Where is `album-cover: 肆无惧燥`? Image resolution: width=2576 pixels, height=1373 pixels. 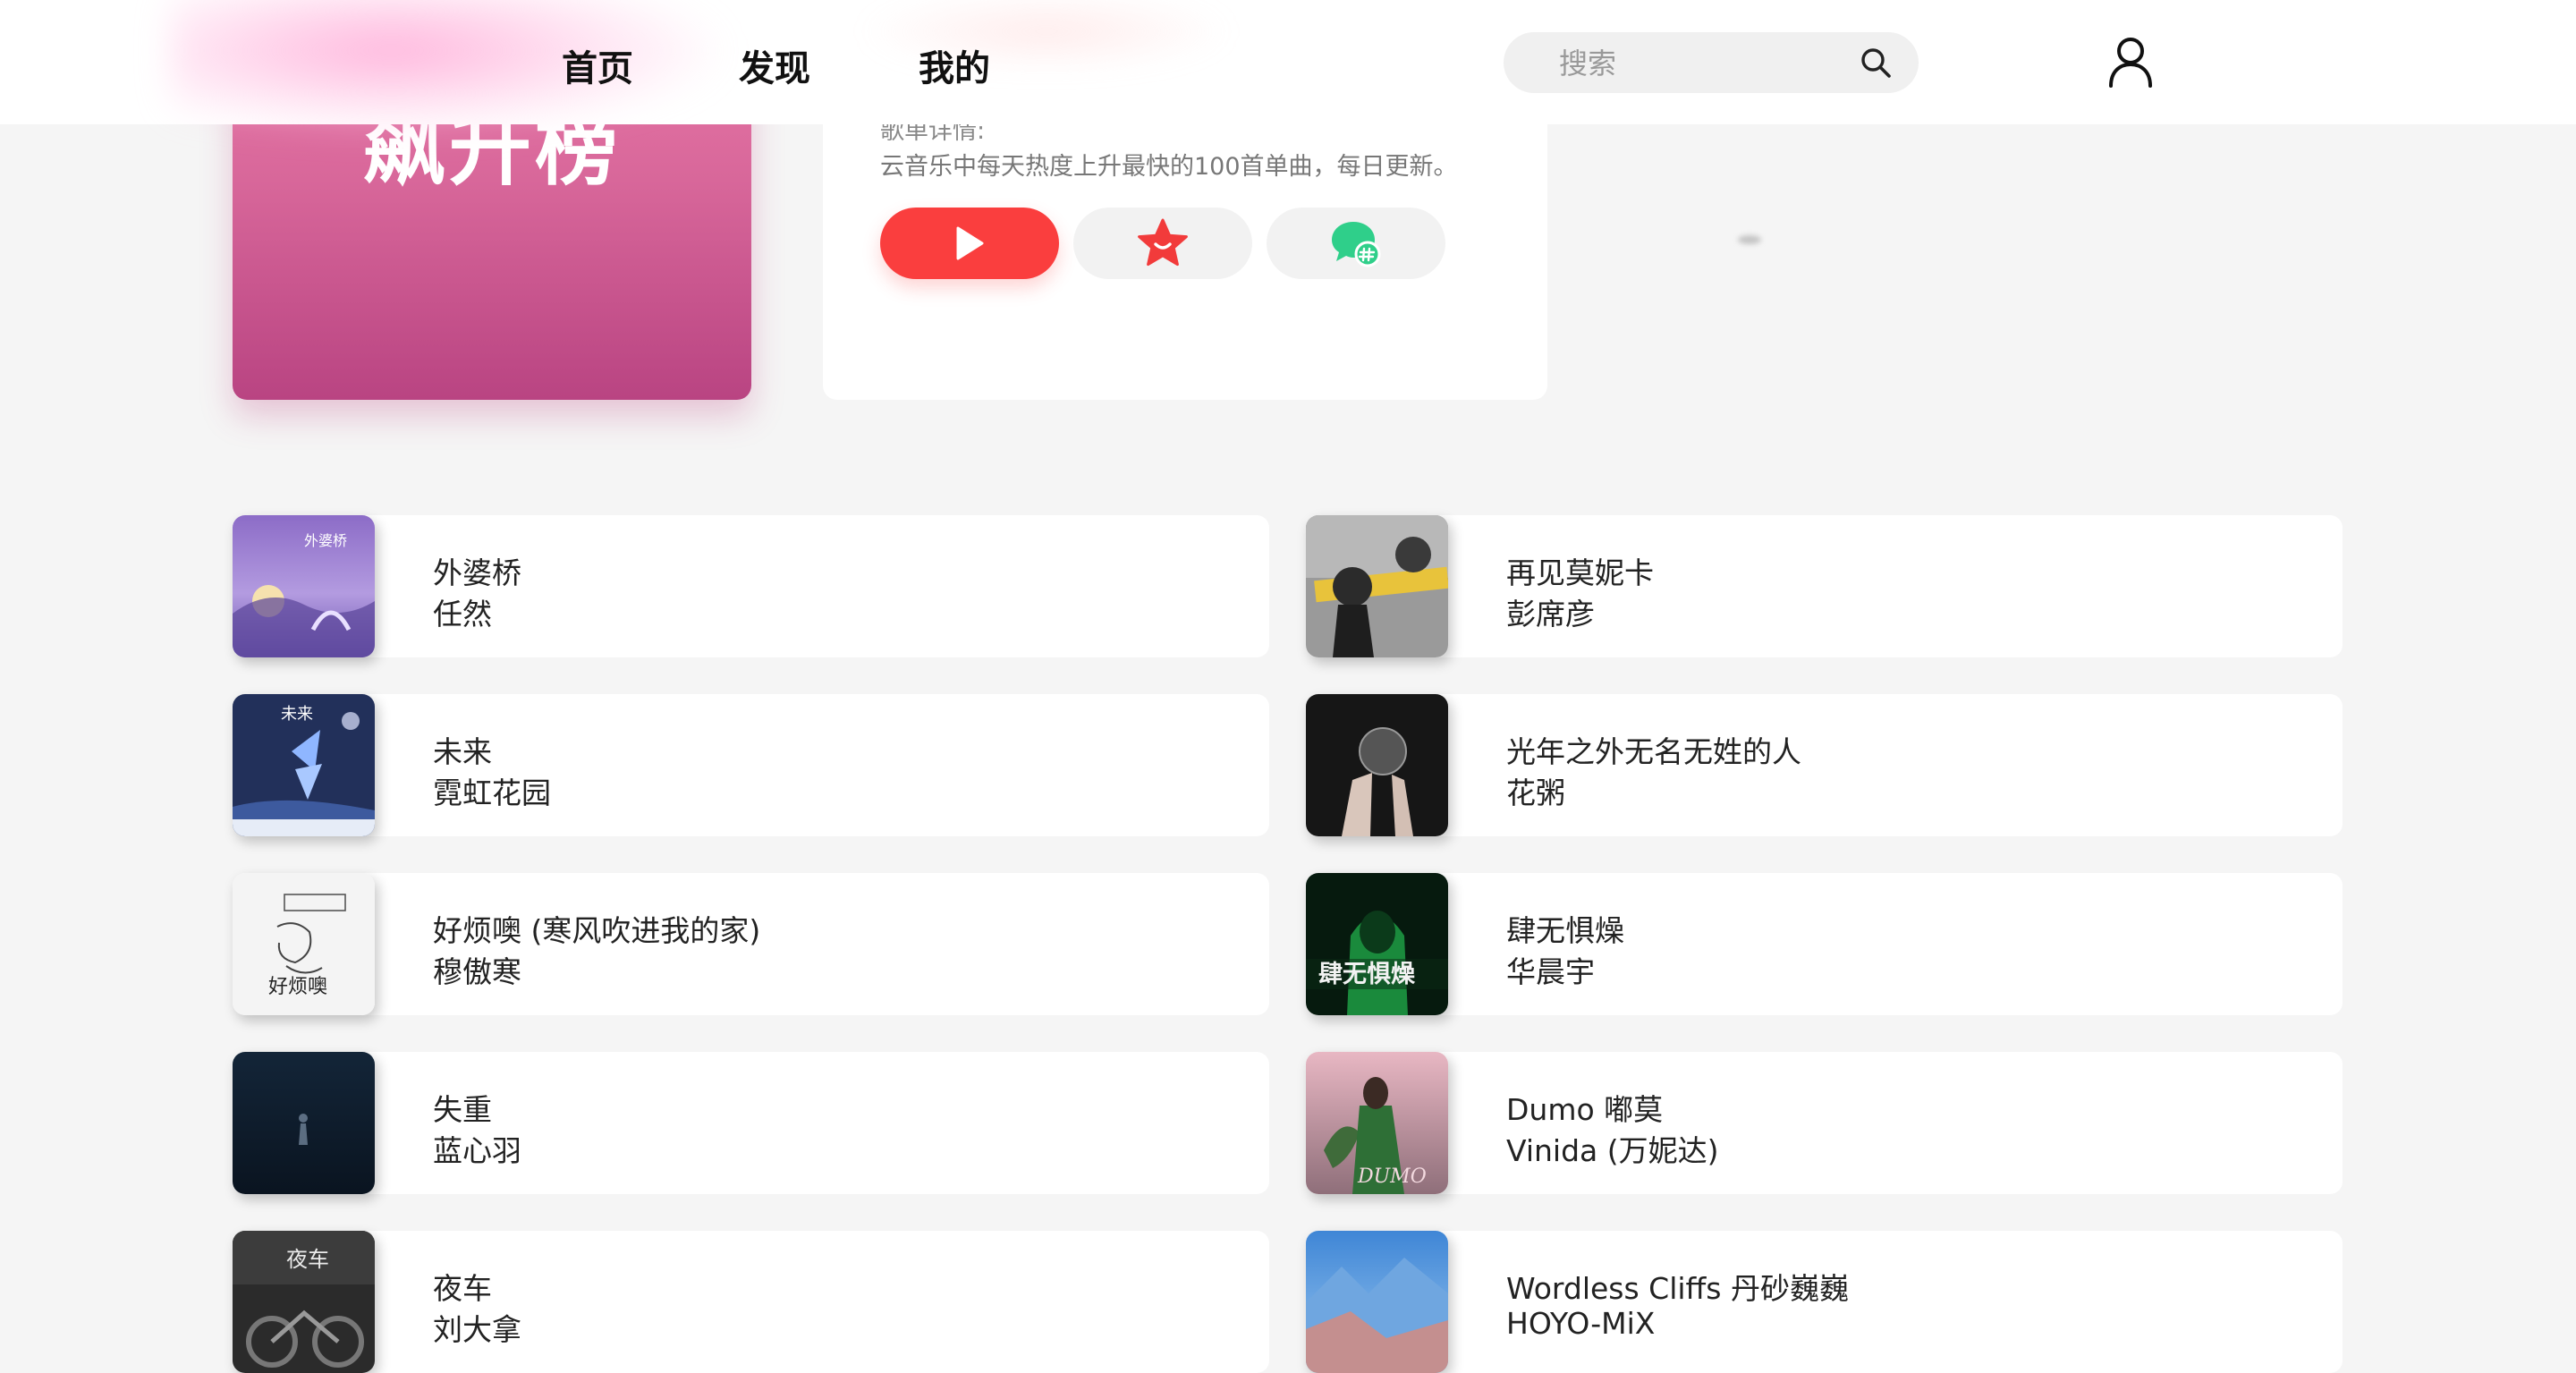
album-cover: 肆无惧燥 is located at coordinates (1377, 944).